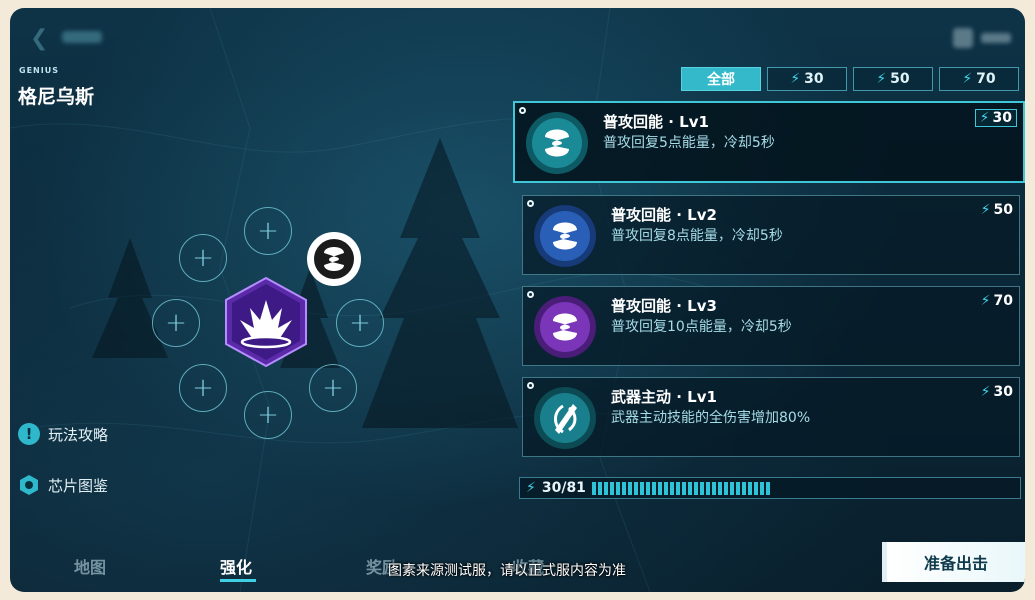 The image size is (1035, 600). Describe the element at coordinates (664, 215) in the screenshot. I see `chip-title: 普攻回能 · Lv2` at that location.